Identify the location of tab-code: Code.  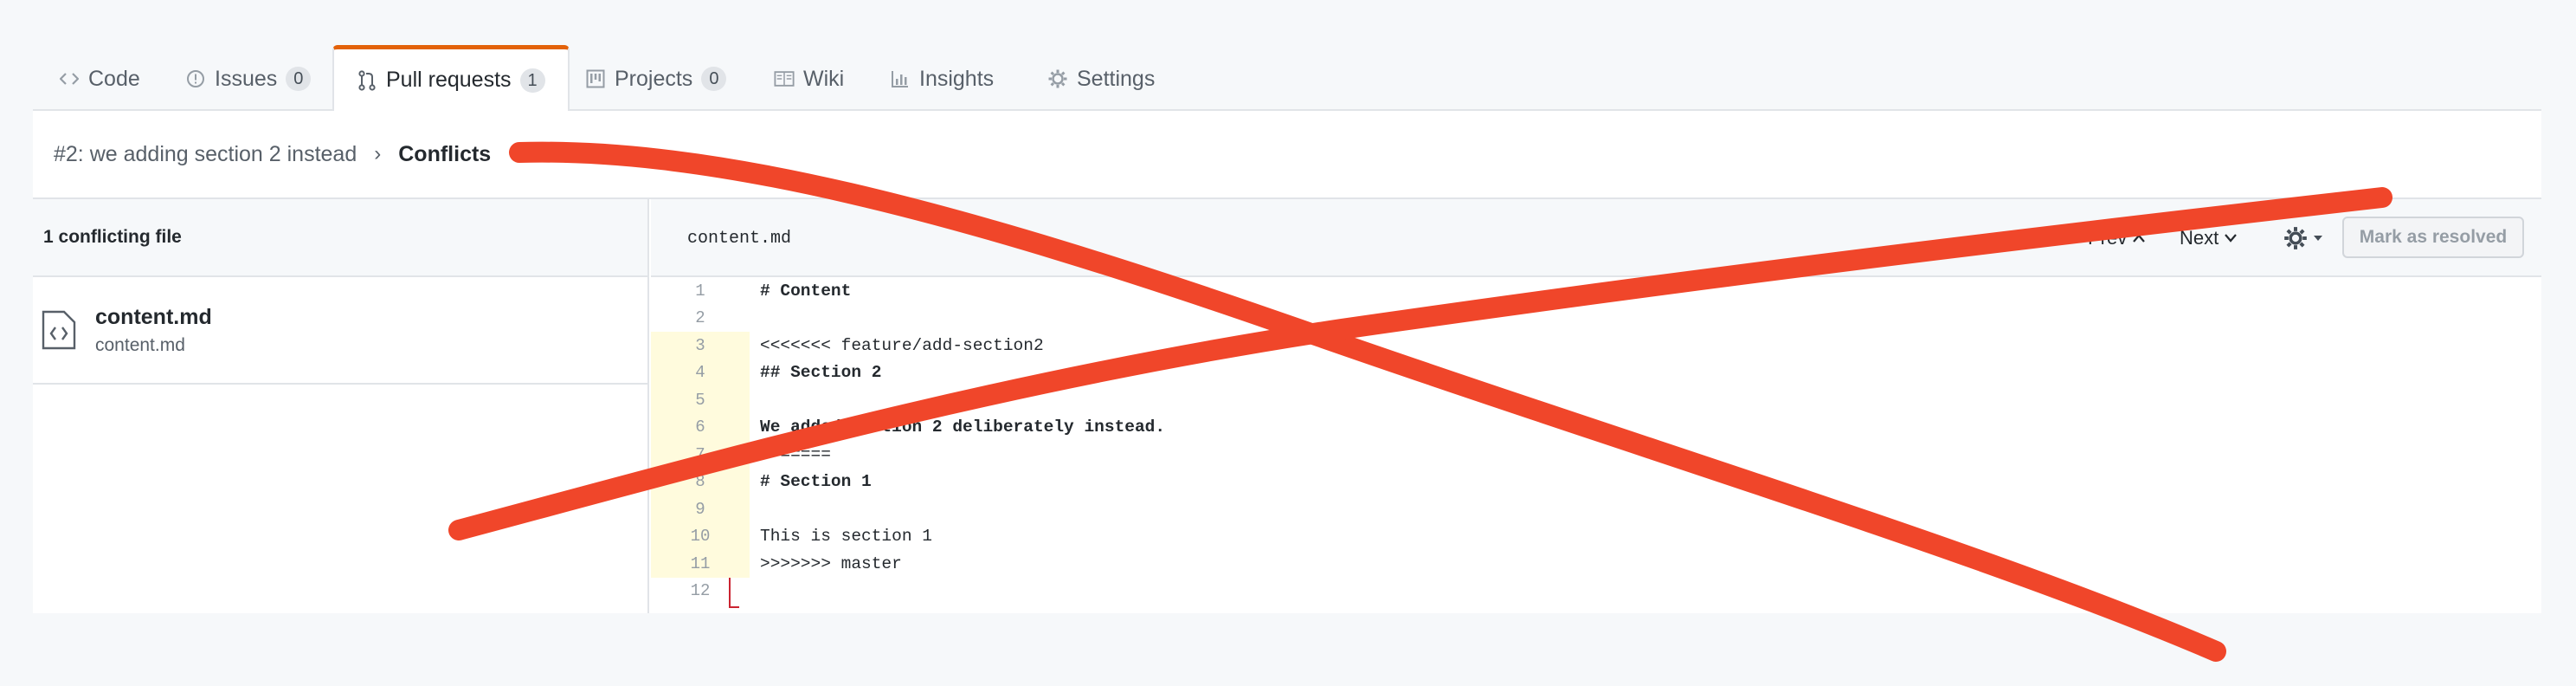
(99, 79).